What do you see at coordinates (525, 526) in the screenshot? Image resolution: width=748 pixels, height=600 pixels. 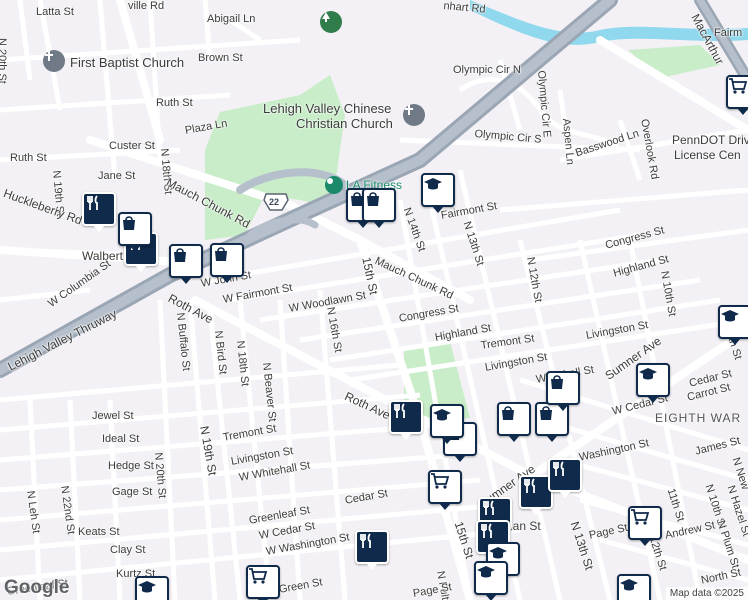 I see `street-label: ian St` at bounding box center [525, 526].